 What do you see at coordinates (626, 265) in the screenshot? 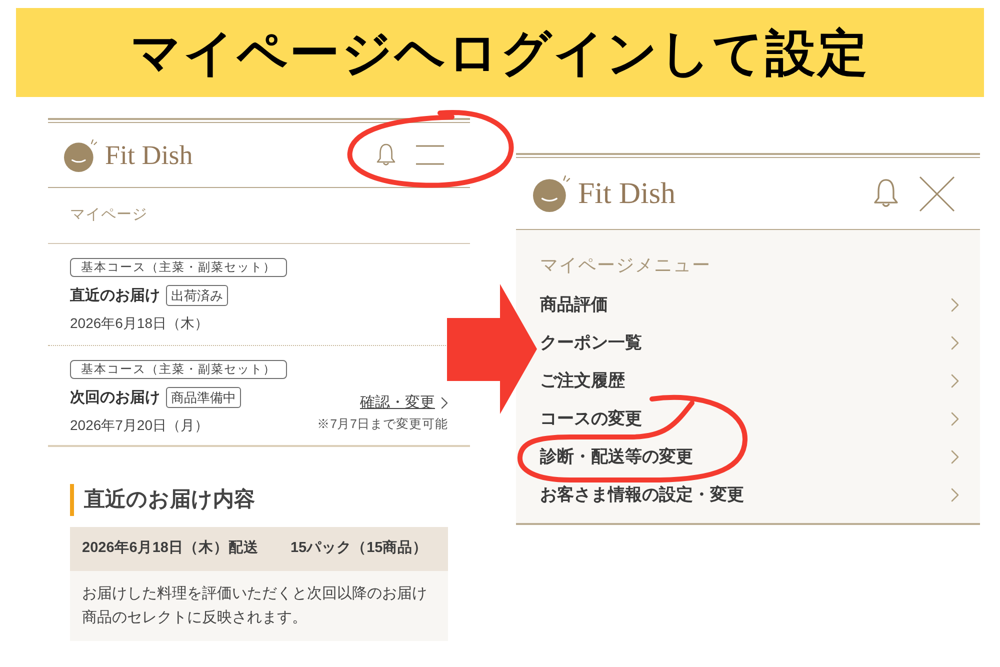
I see `menu-title: マイページメニュー` at bounding box center [626, 265].